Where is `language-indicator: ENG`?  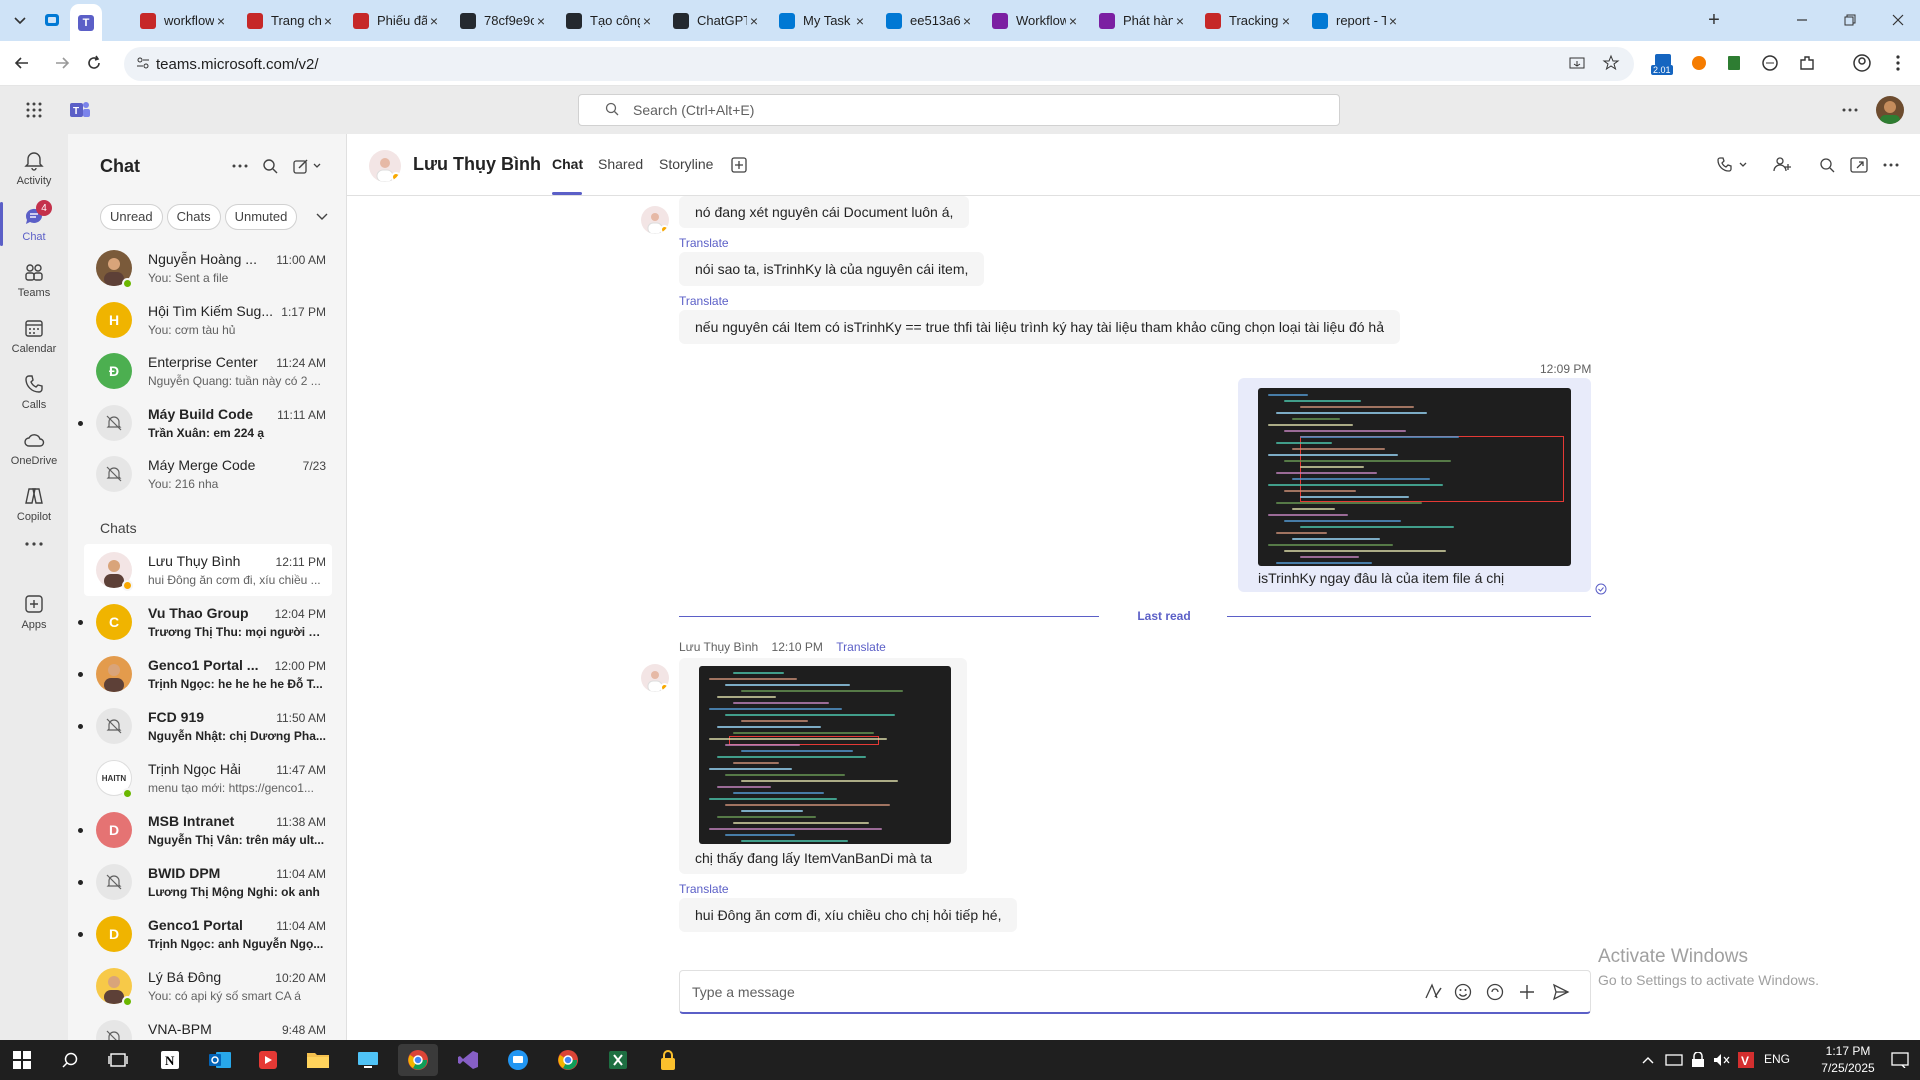
language-indicator: ENG is located at coordinates (1777, 1059).